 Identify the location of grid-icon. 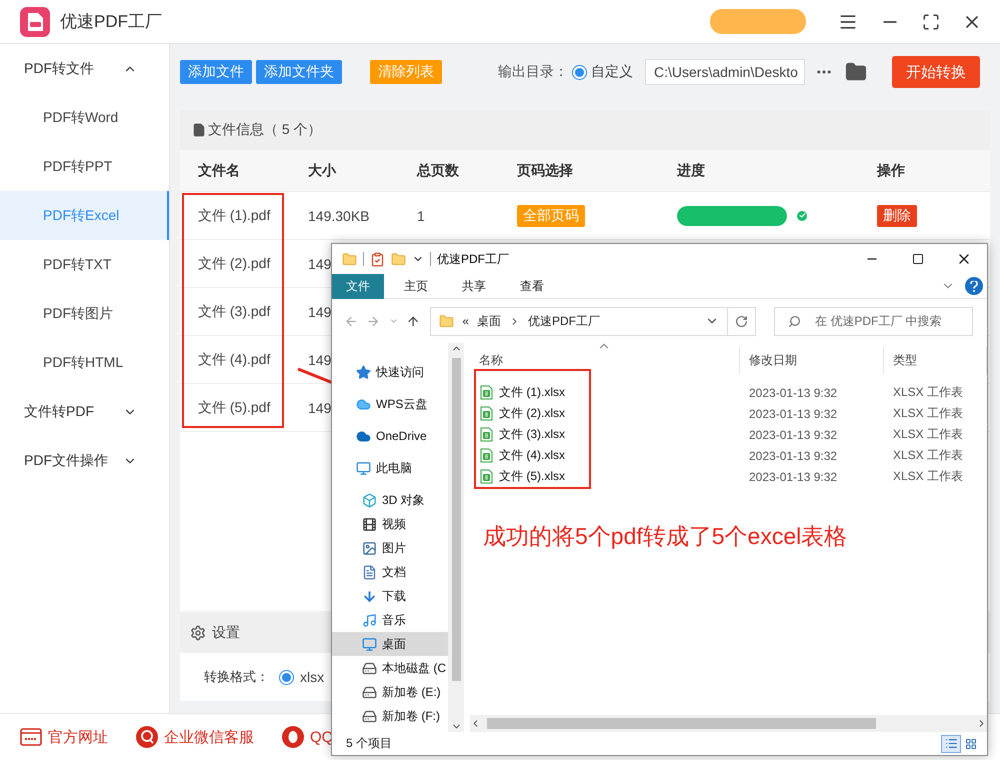
(971, 744).